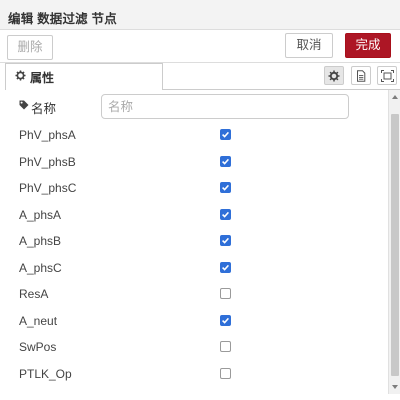 This screenshot has height=400, width=400. I want to click on field-label: A_phsC, so click(40, 267).